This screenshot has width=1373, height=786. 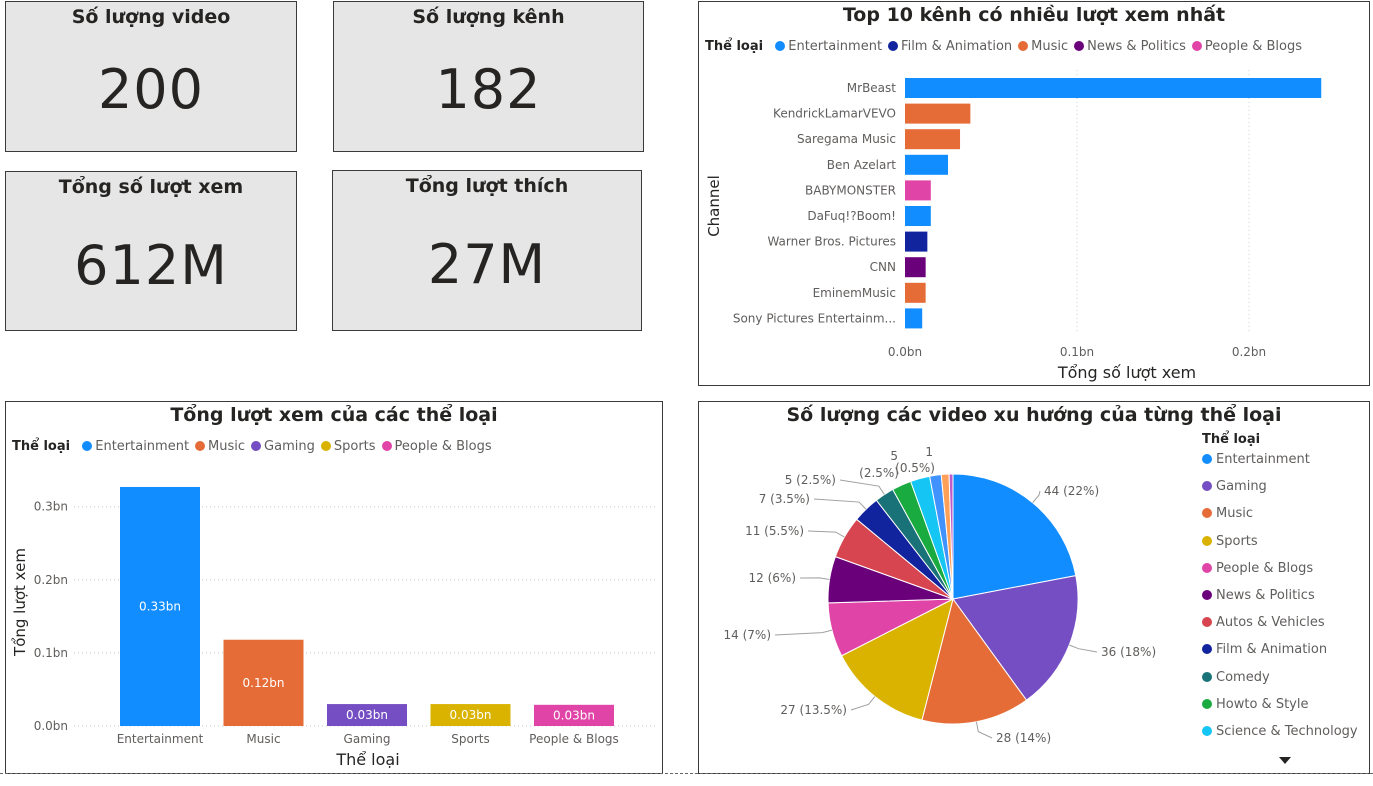 I want to click on data-label: (2.5%), so click(x=879, y=473).